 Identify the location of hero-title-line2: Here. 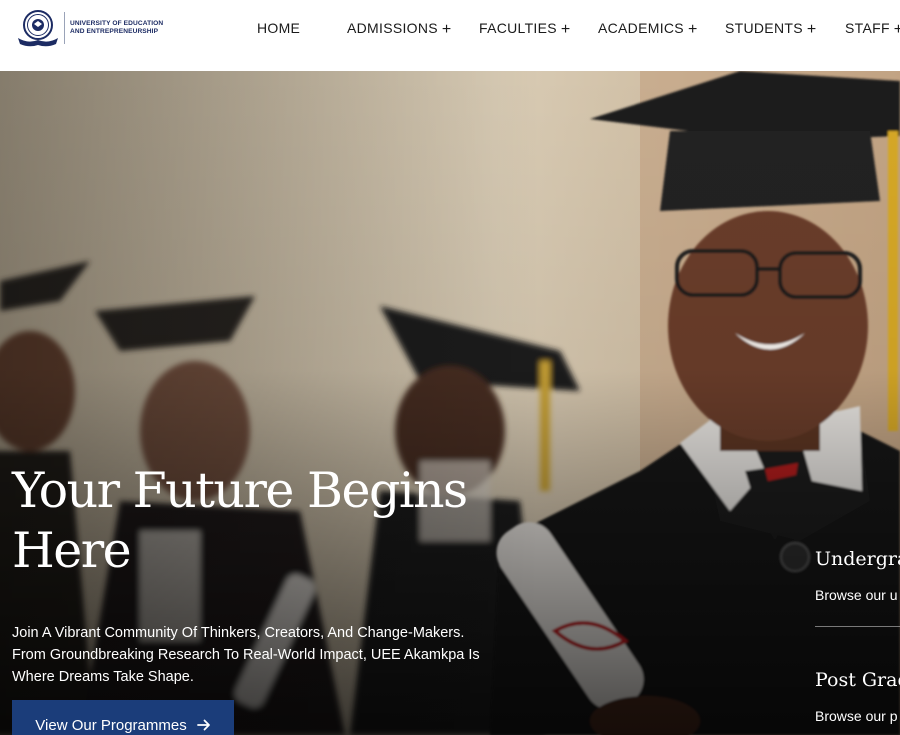
(72, 550).